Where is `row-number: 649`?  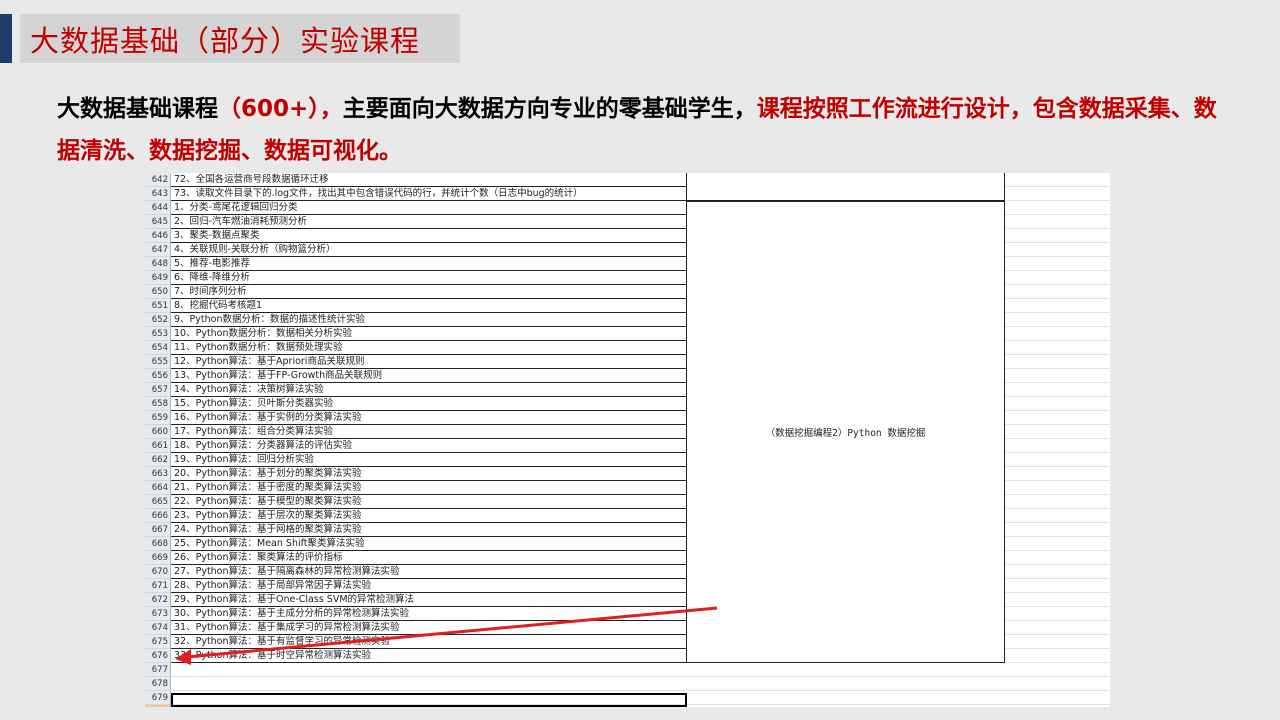 row-number: 649 is located at coordinates (158, 278).